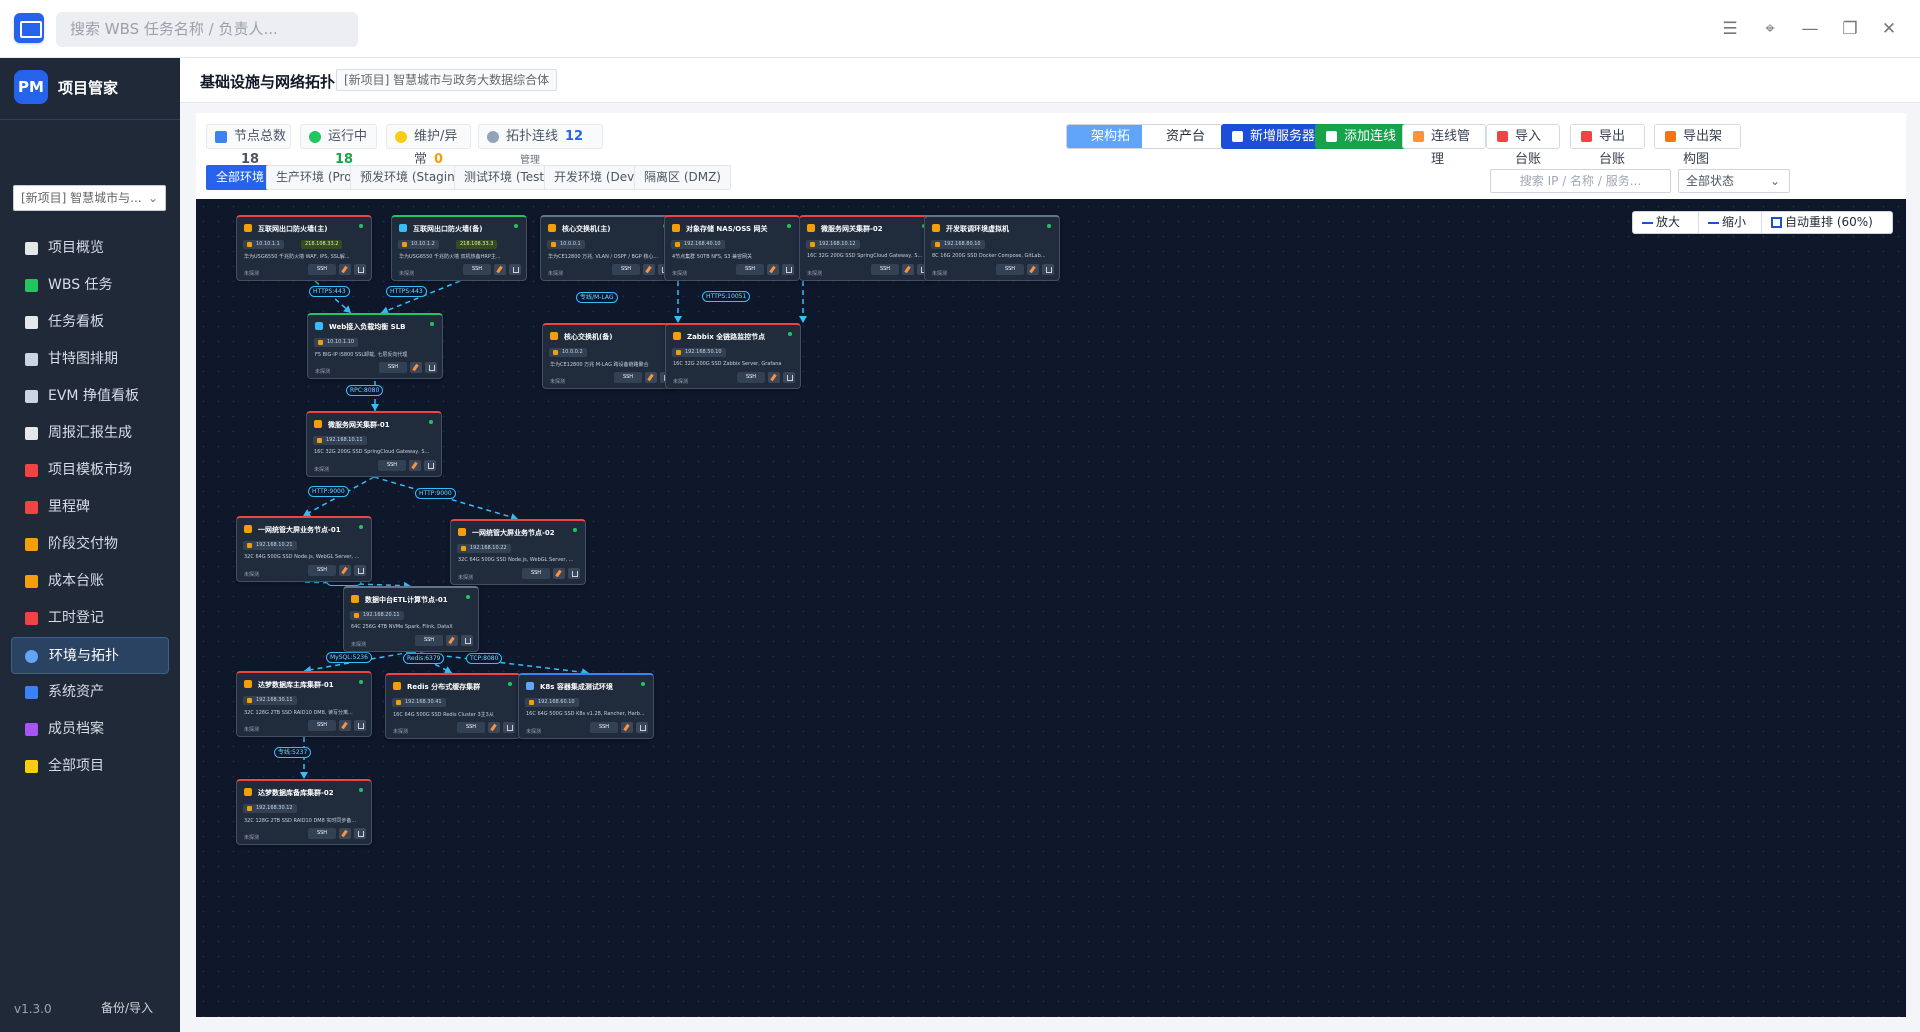 Image resolution: width=1920 pixels, height=1032 pixels. Describe the element at coordinates (90, 248) in the screenshot. I see `sidebar-item-0: 项目概览` at that location.